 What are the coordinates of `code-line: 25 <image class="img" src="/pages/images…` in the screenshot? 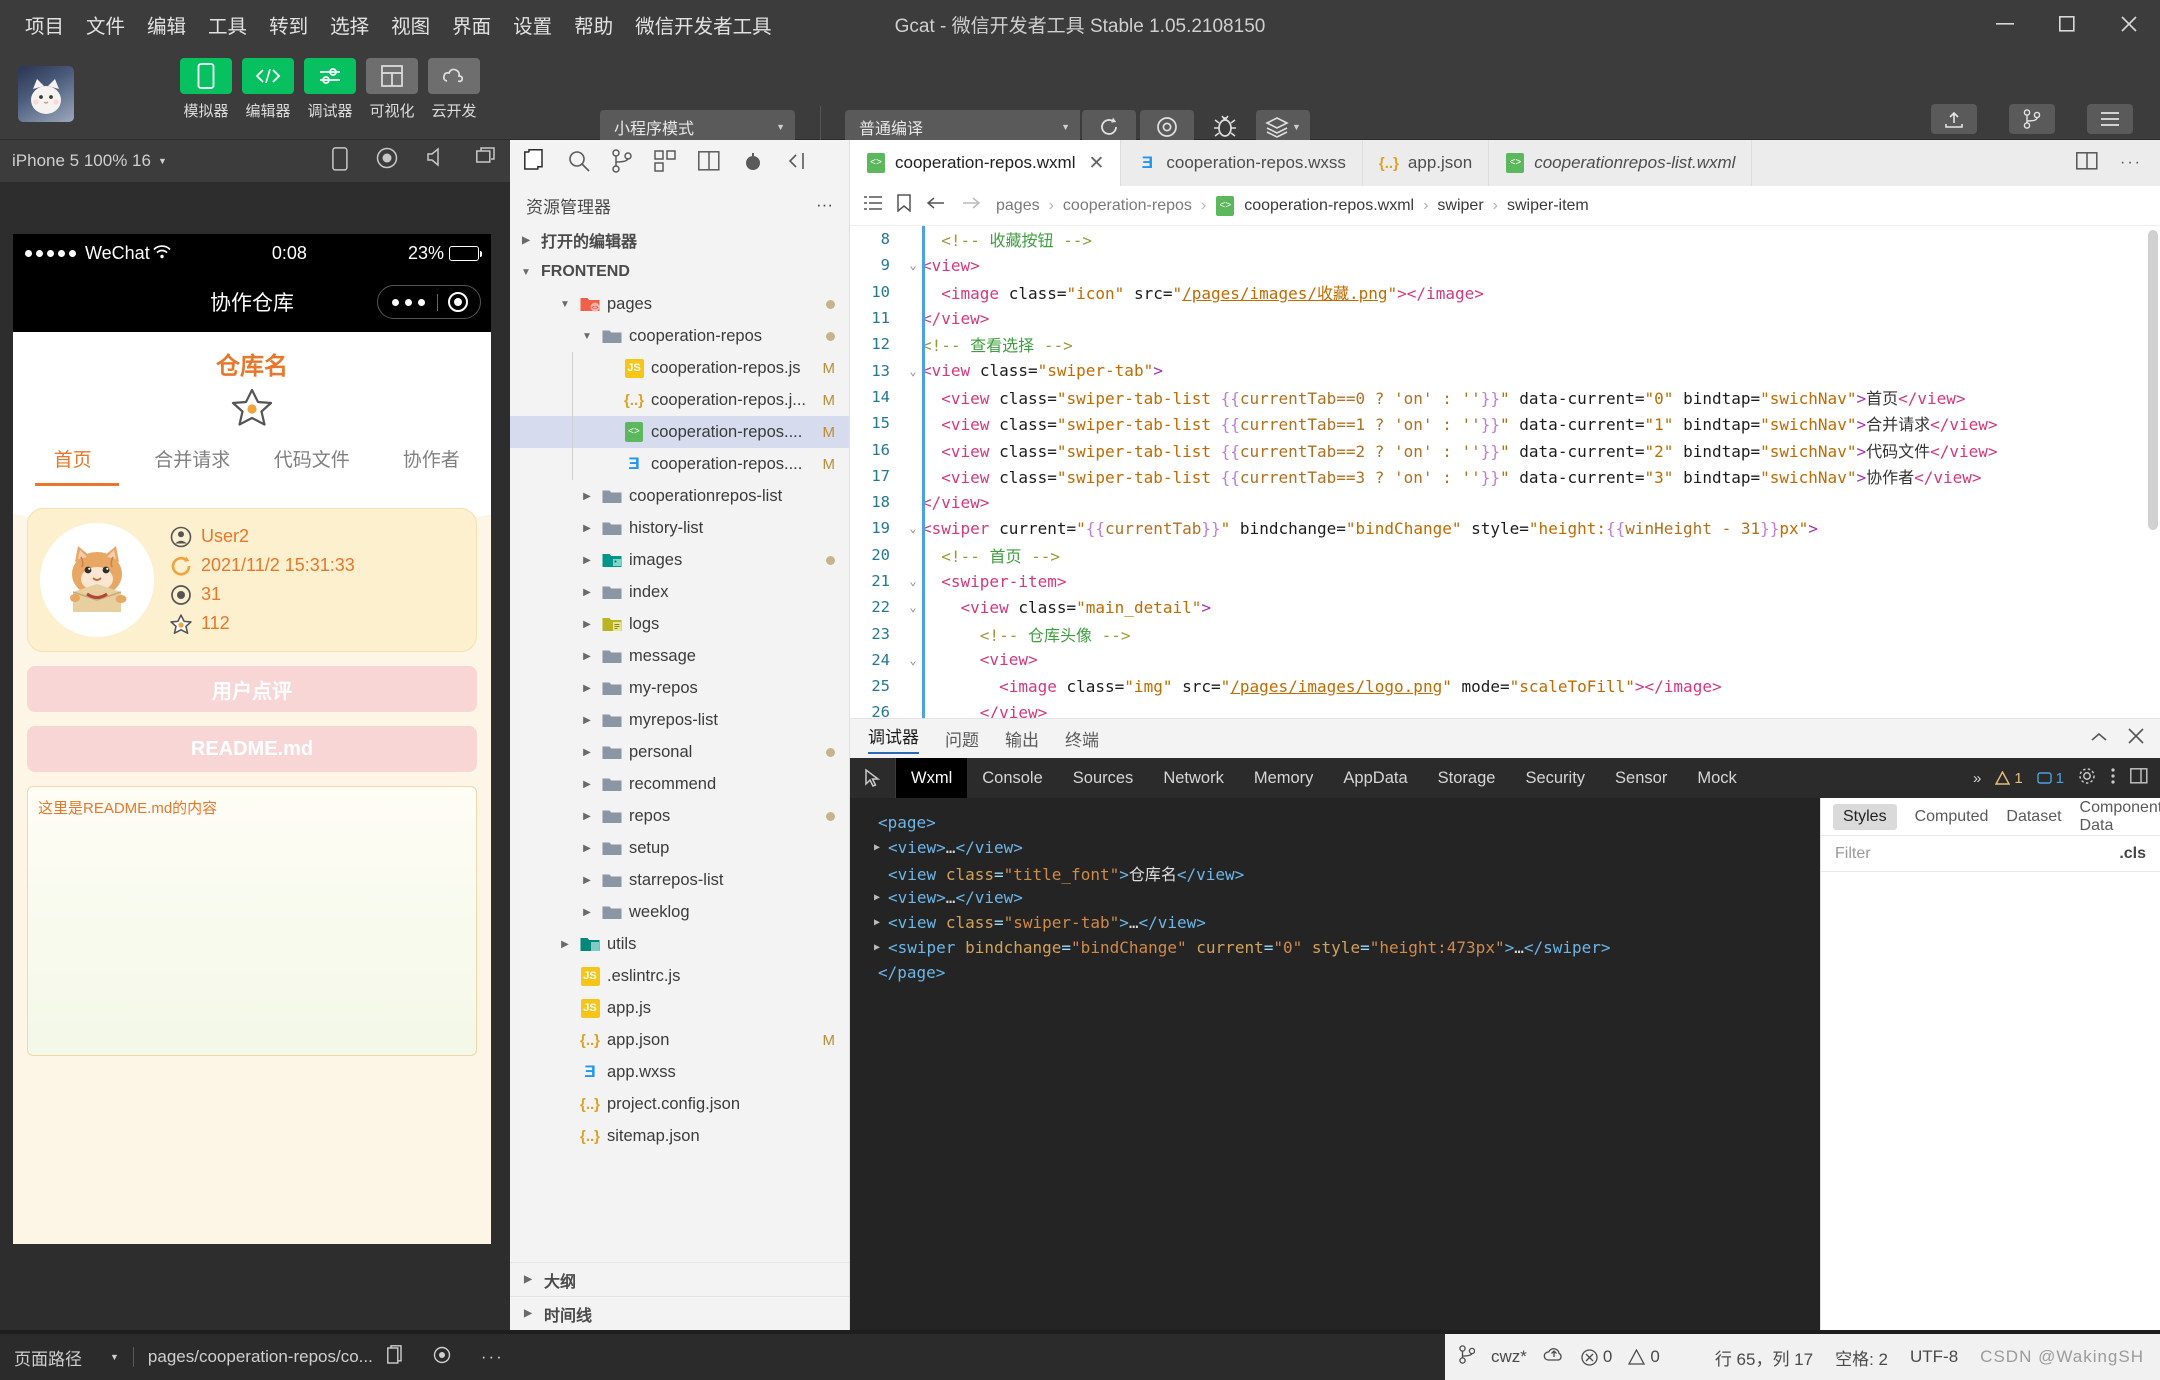 It's located at (1505, 686).